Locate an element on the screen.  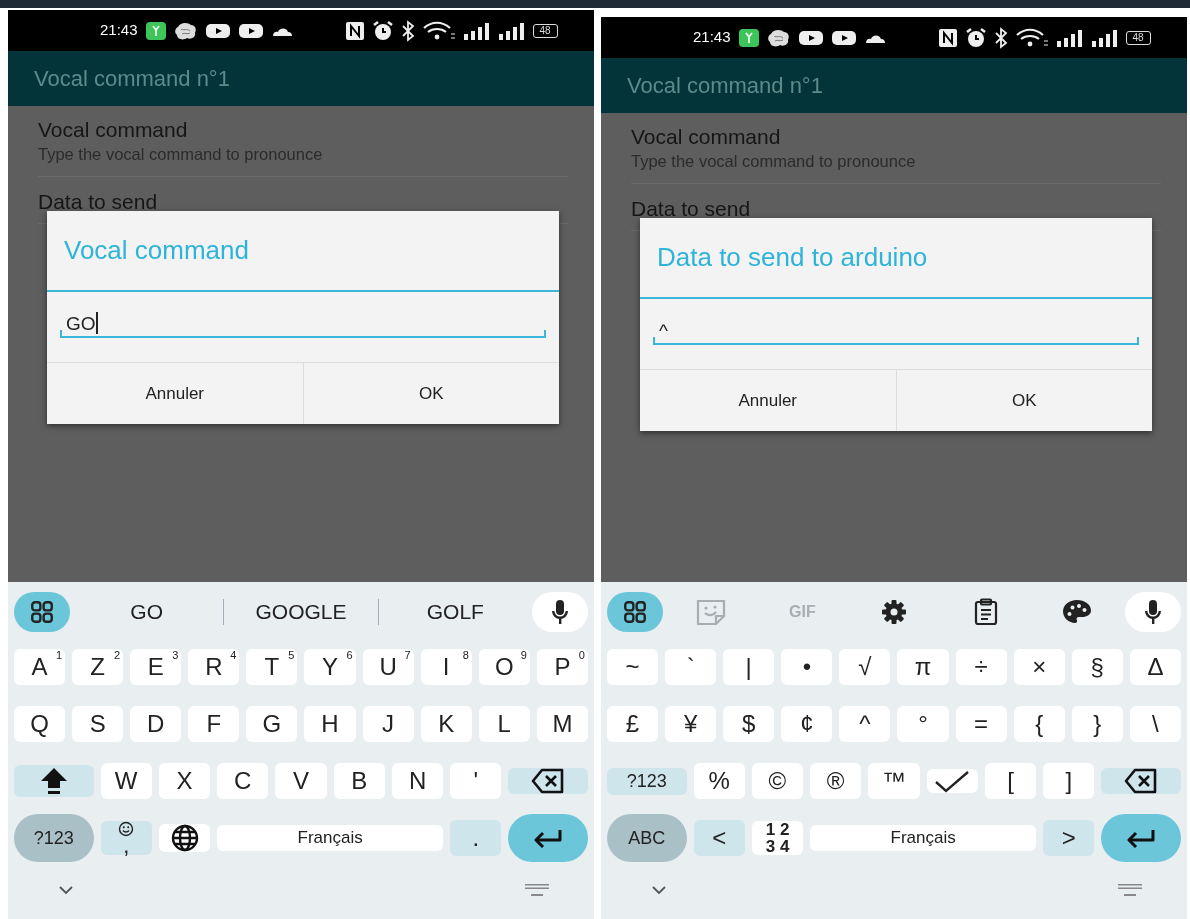
keyboard-key: . is located at coordinates (476, 838).